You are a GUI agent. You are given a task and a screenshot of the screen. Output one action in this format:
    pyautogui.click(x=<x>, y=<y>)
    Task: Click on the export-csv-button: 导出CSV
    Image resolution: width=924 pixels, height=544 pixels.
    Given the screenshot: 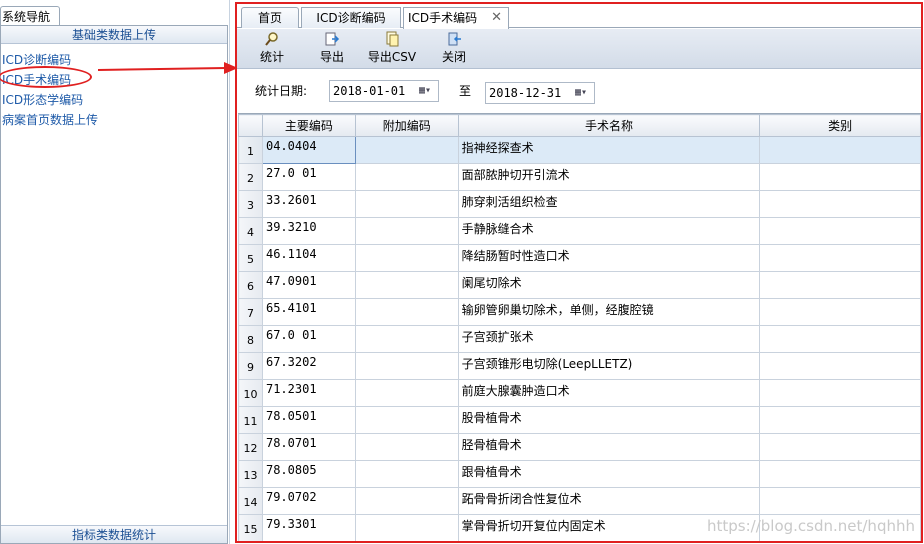 What is the action you would take?
    pyautogui.click(x=392, y=49)
    